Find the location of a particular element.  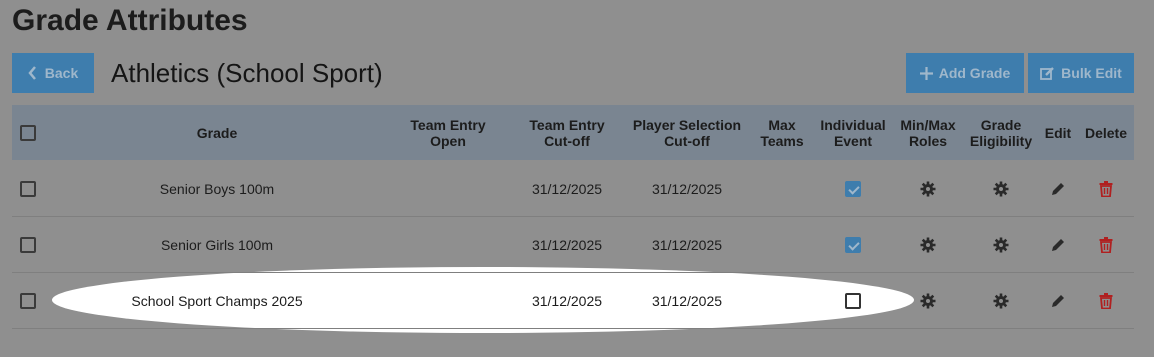

add-grade-button: Add Grade is located at coordinates (965, 73).